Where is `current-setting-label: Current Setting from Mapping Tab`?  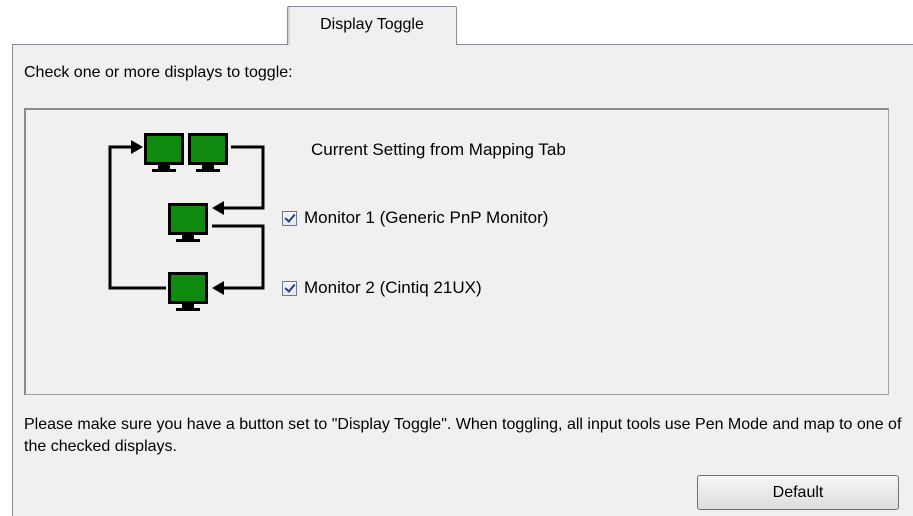 current-setting-label: Current Setting from Mapping Tab is located at coordinates (438, 149).